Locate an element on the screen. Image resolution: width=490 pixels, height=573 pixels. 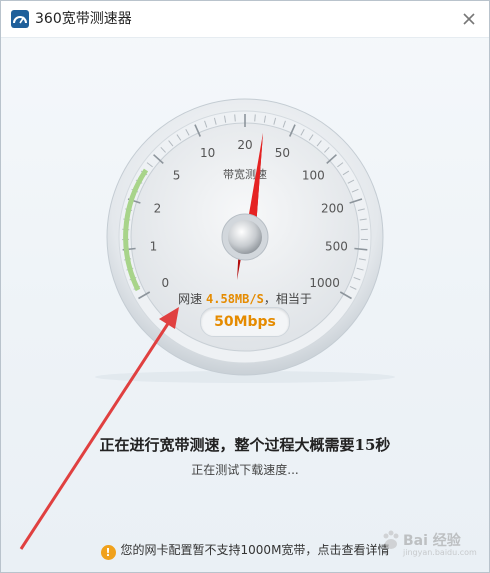
speedometer-app-icon is located at coordinates (20, 19).